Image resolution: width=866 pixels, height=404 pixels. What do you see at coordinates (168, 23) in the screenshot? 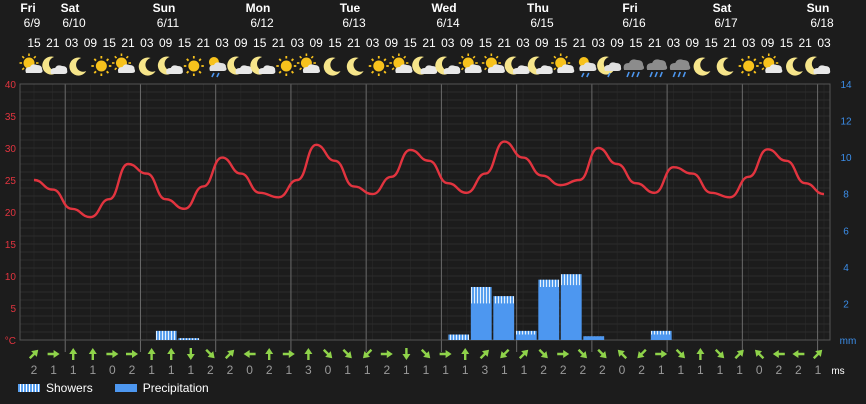
I see `day-date: 6/11` at bounding box center [168, 23].